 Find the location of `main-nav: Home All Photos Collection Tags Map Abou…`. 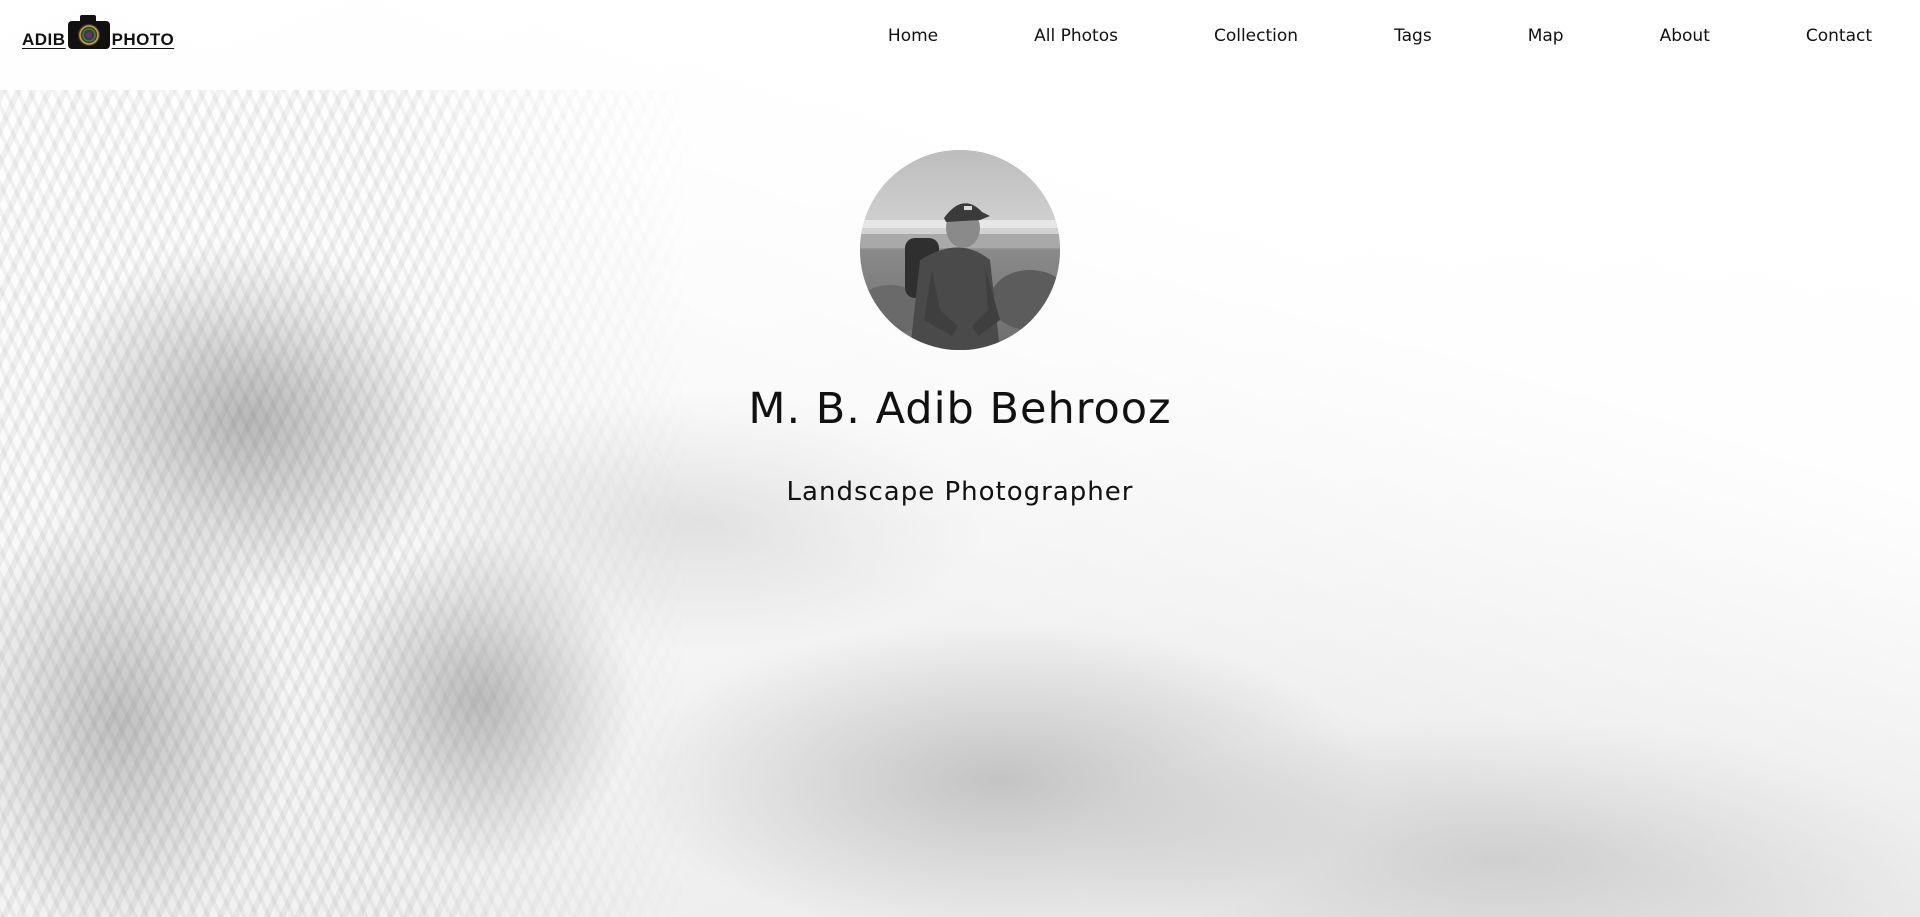

main-nav: Home All Photos Collection Tags Map Abou… is located at coordinates (1380, 36).